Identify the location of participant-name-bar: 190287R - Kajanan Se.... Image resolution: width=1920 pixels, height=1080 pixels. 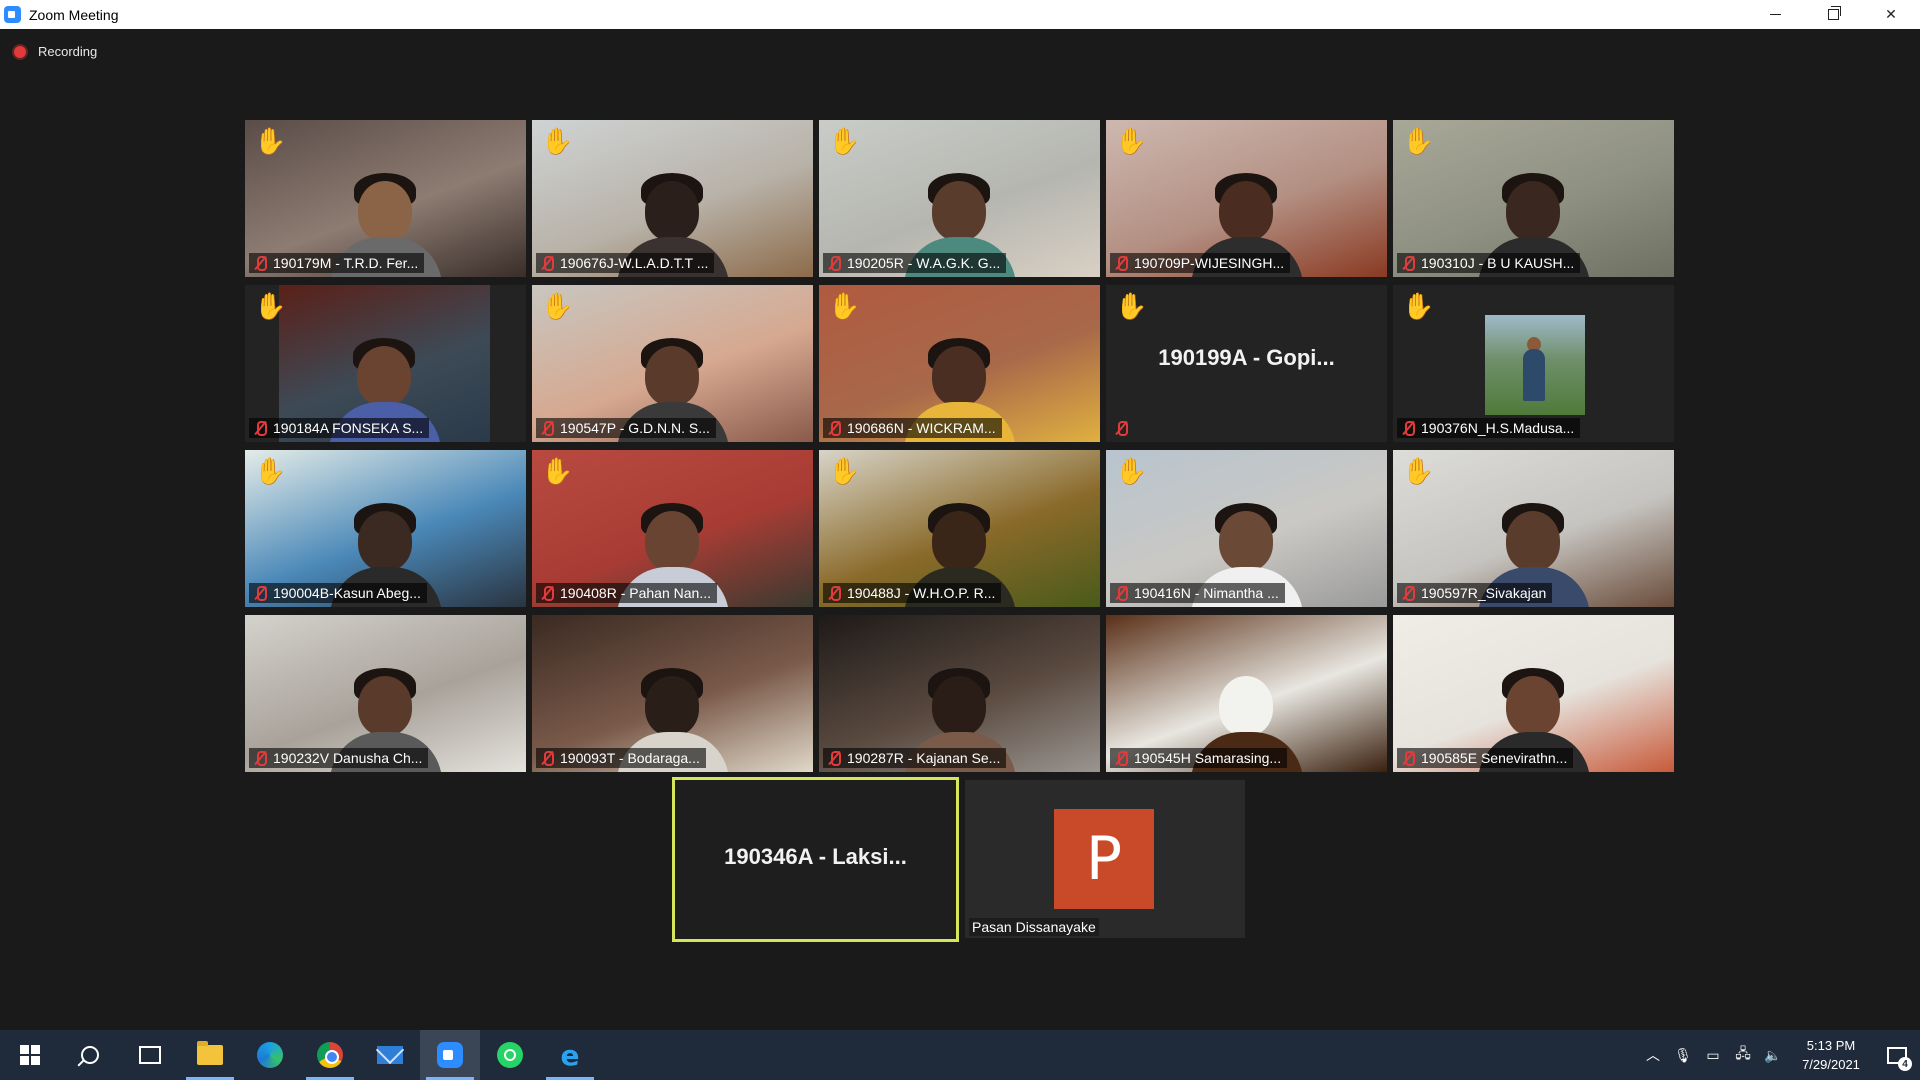
(915, 758).